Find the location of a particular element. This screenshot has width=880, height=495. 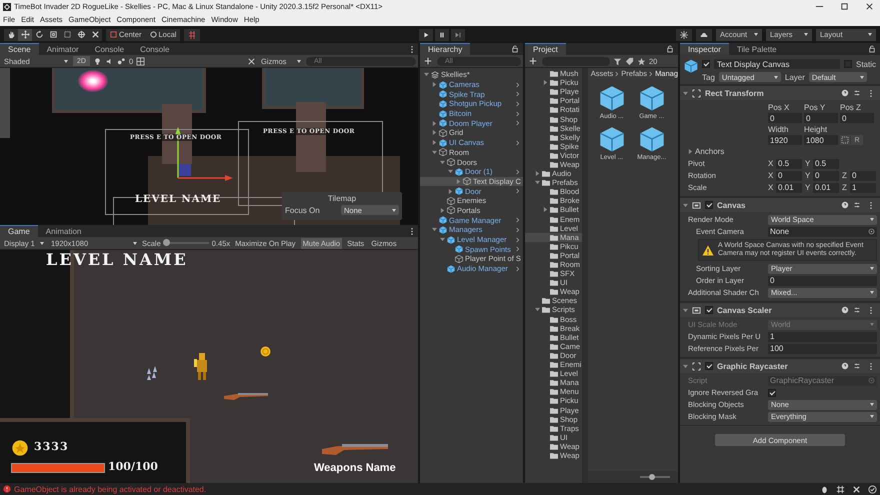

grid-icon is located at coordinates (141, 61).